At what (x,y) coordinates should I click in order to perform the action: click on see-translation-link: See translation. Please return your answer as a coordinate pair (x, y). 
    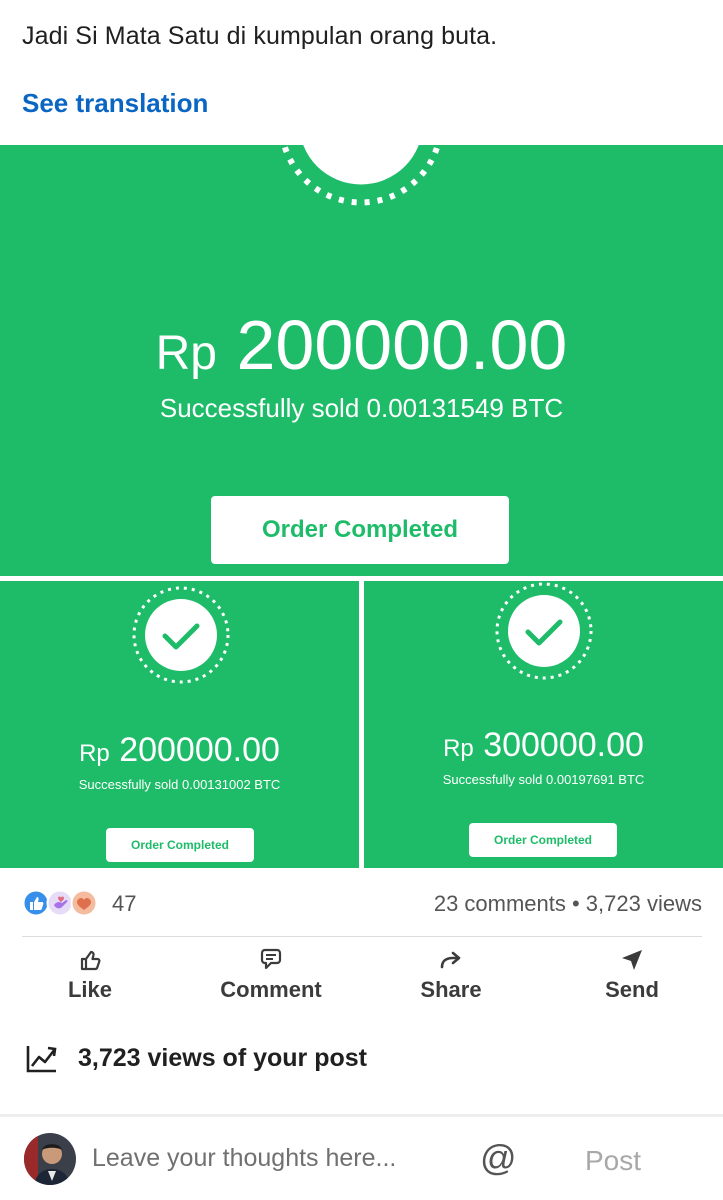
    Looking at the image, I should click on (115, 103).